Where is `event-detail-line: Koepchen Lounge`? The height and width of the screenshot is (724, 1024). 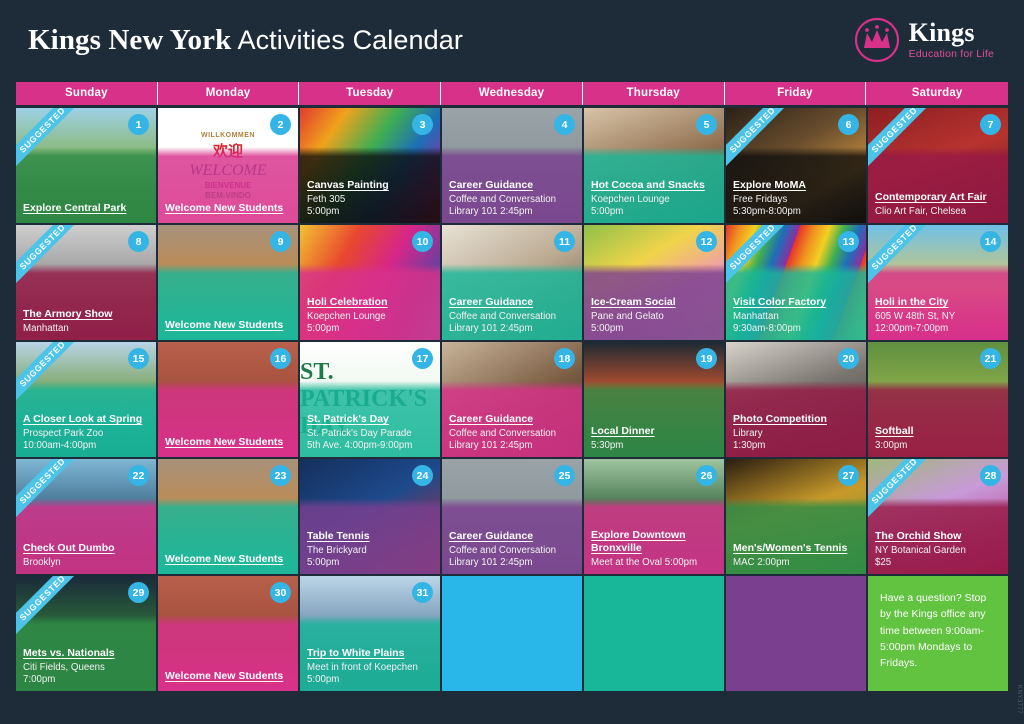 event-detail-line: Koepchen Lounge is located at coordinates (346, 317).